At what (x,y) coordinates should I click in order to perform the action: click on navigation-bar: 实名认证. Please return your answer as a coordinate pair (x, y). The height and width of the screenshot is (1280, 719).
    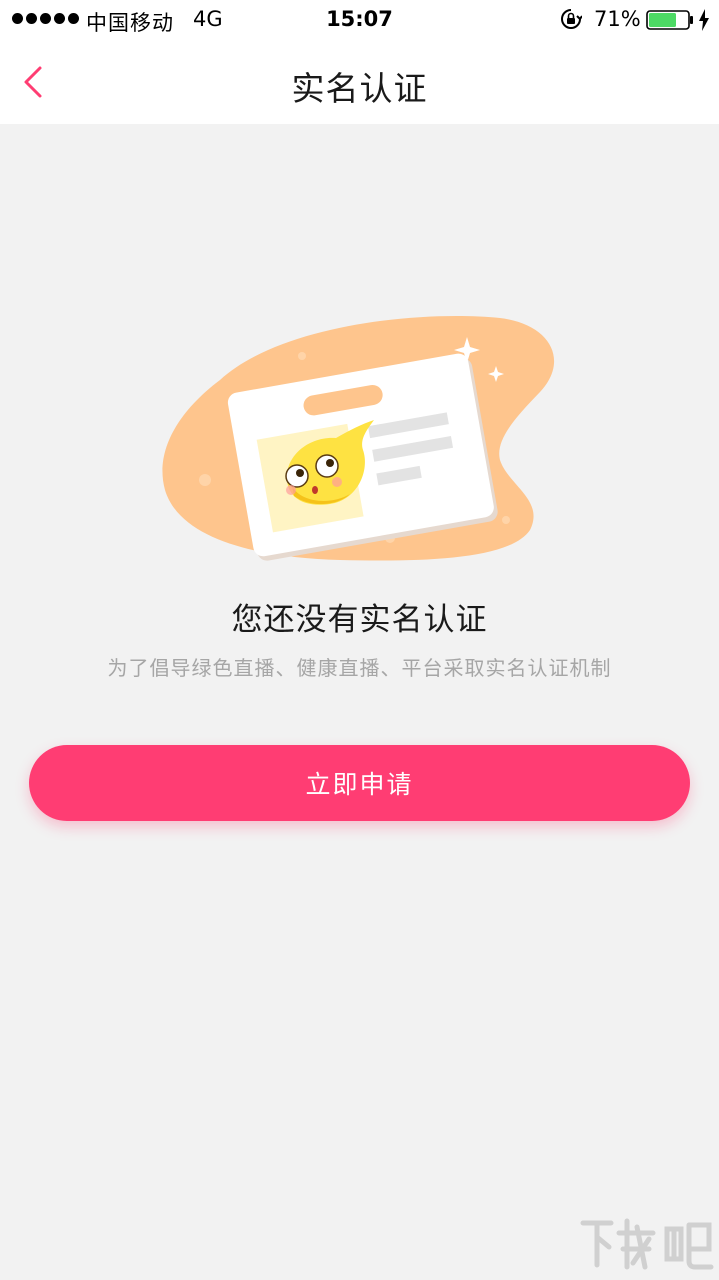
    Looking at the image, I should click on (359, 82).